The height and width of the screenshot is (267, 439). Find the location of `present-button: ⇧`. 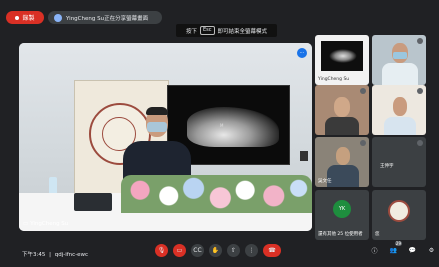

present-button: ⇧ is located at coordinates (233, 250).